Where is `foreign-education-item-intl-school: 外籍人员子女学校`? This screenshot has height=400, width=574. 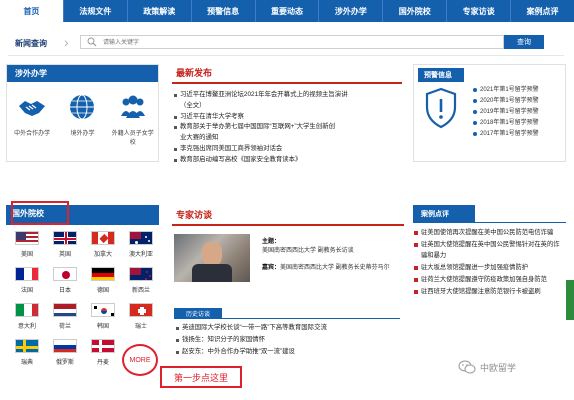
foreign-education-item-intl-school: 外籍人员子女学校 is located at coordinates (133, 120).